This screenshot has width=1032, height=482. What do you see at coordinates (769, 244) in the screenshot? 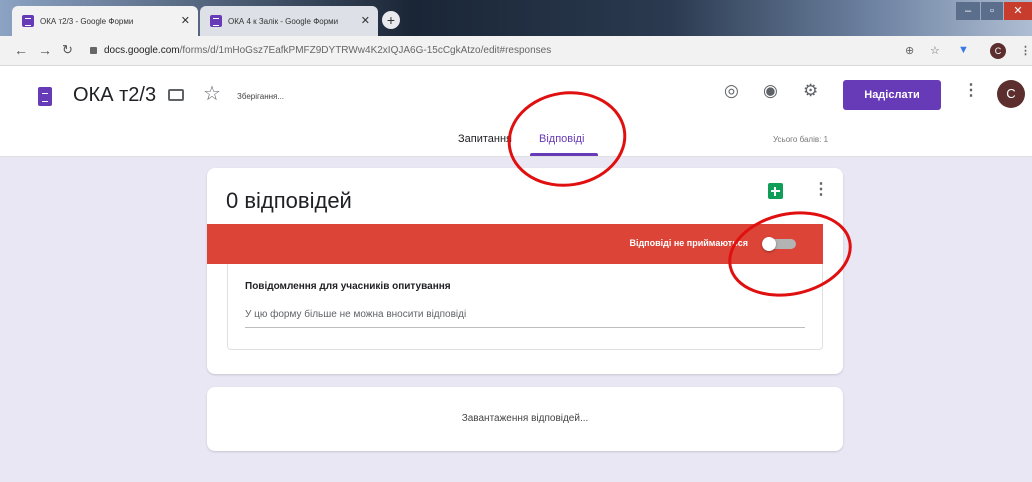
I see `toggle-knob` at bounding box center [769, 244].